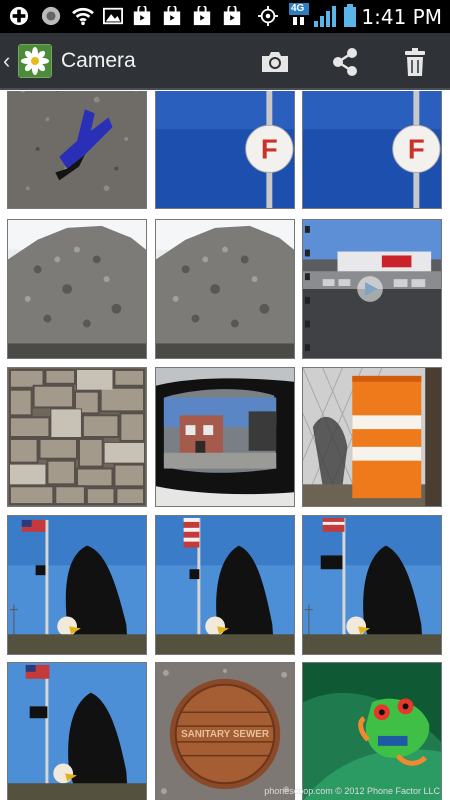 This screenshot has height=800, width=450. Describe the element at coordinates (299, 9) in the screenshot. I see `network-type-label: 4G` at that location.